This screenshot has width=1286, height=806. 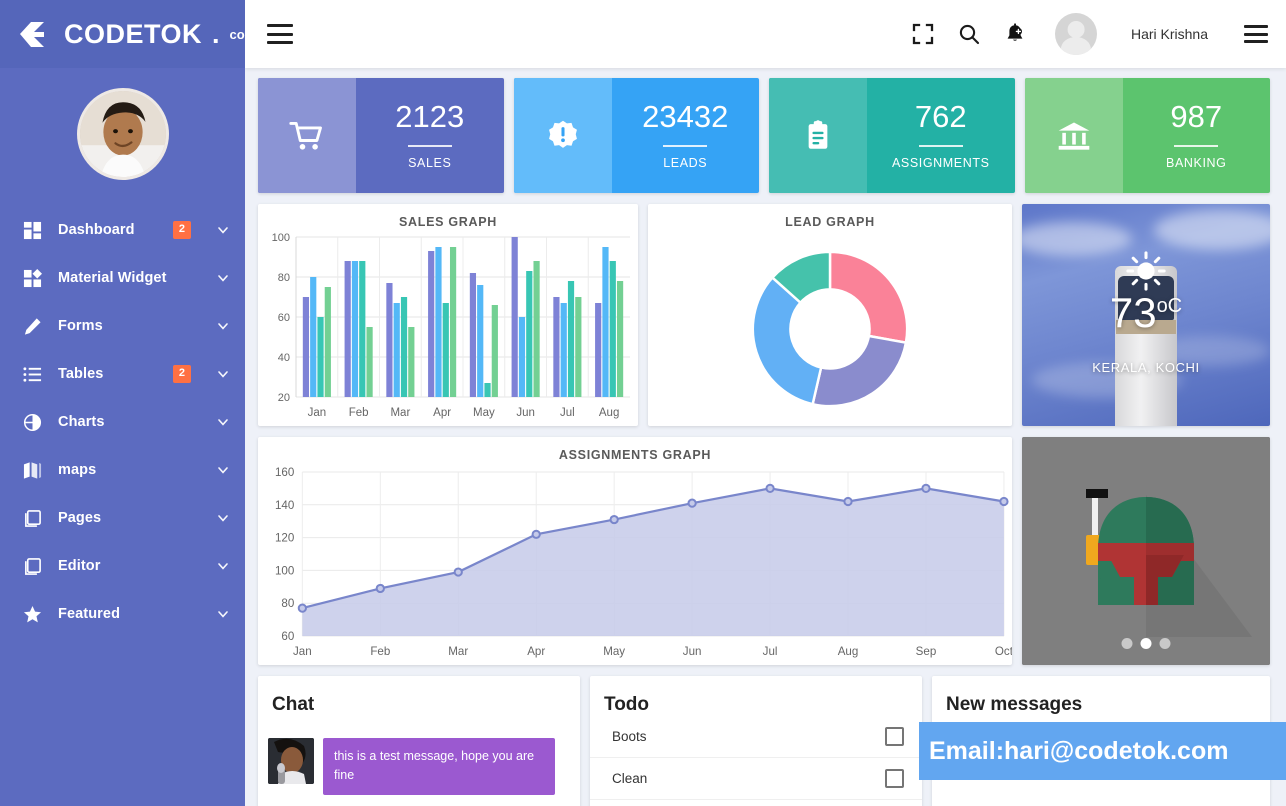 What do you see at coordinates (765, 34) in the screenshot?
I see `topbar: Hari Krishna` at bounding box center [765, 34].